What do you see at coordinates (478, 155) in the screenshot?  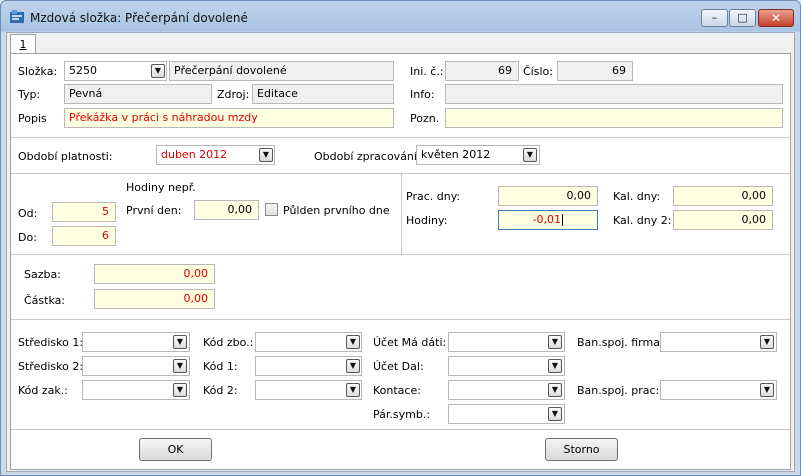 I see `obdobi-zpracovani-select: květen 2012` at bounding box center [478, 155].